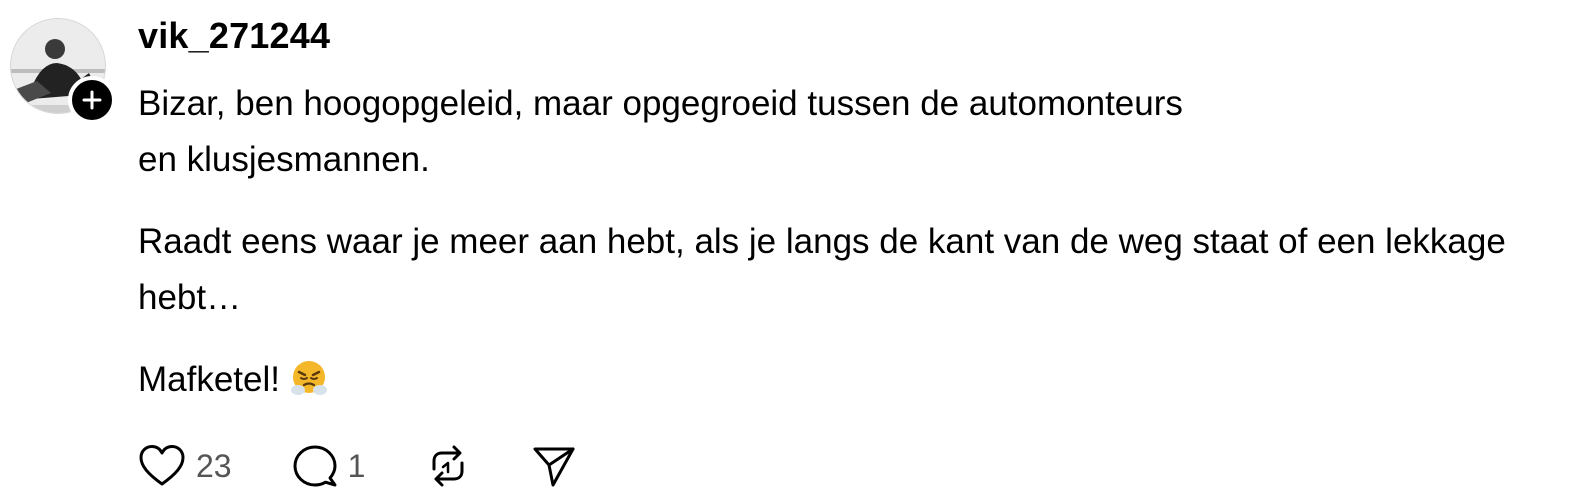 The image size is (1578, 498). I want to click on repost-icon, so click(448, 466).